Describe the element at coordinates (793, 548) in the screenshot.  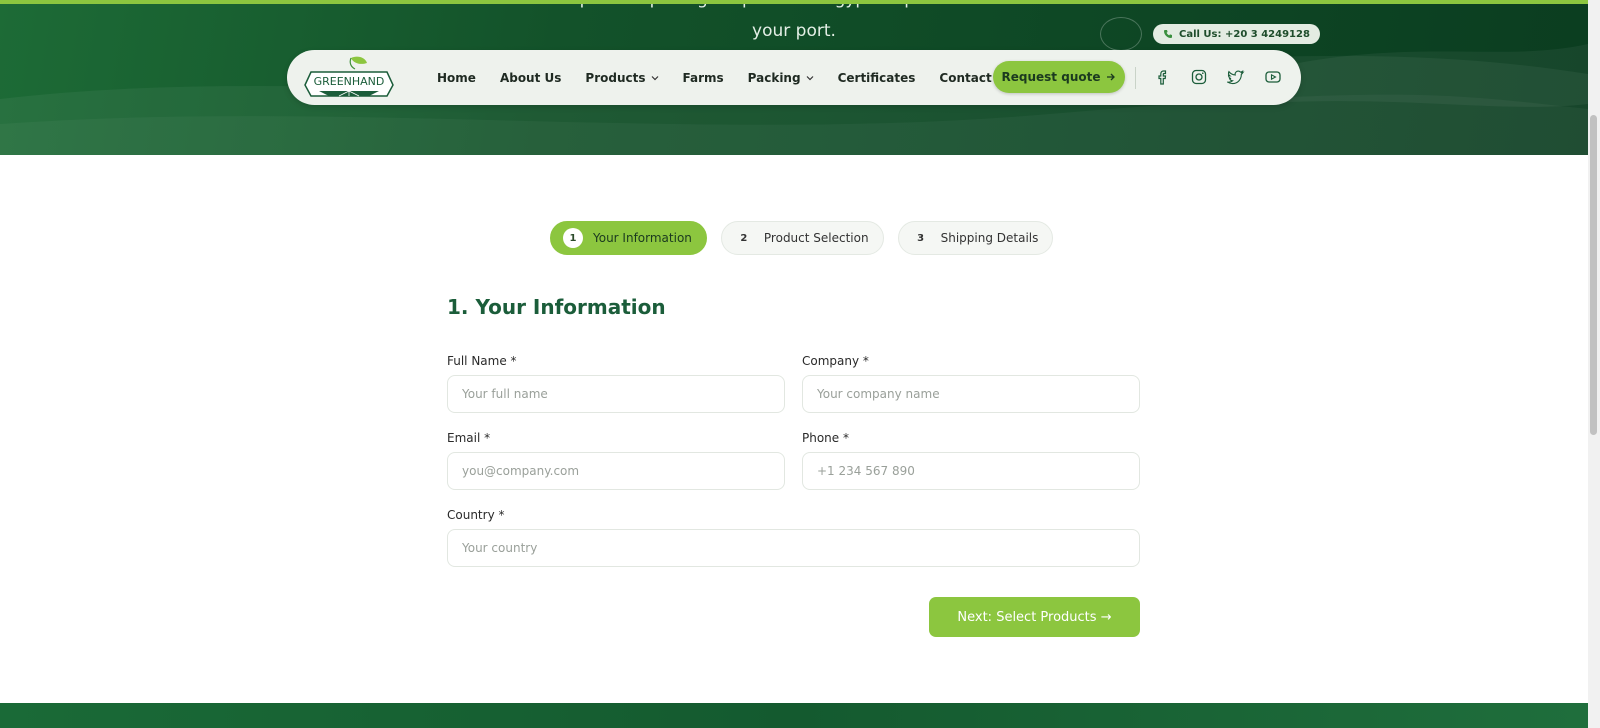
I see `country-input` at that location.